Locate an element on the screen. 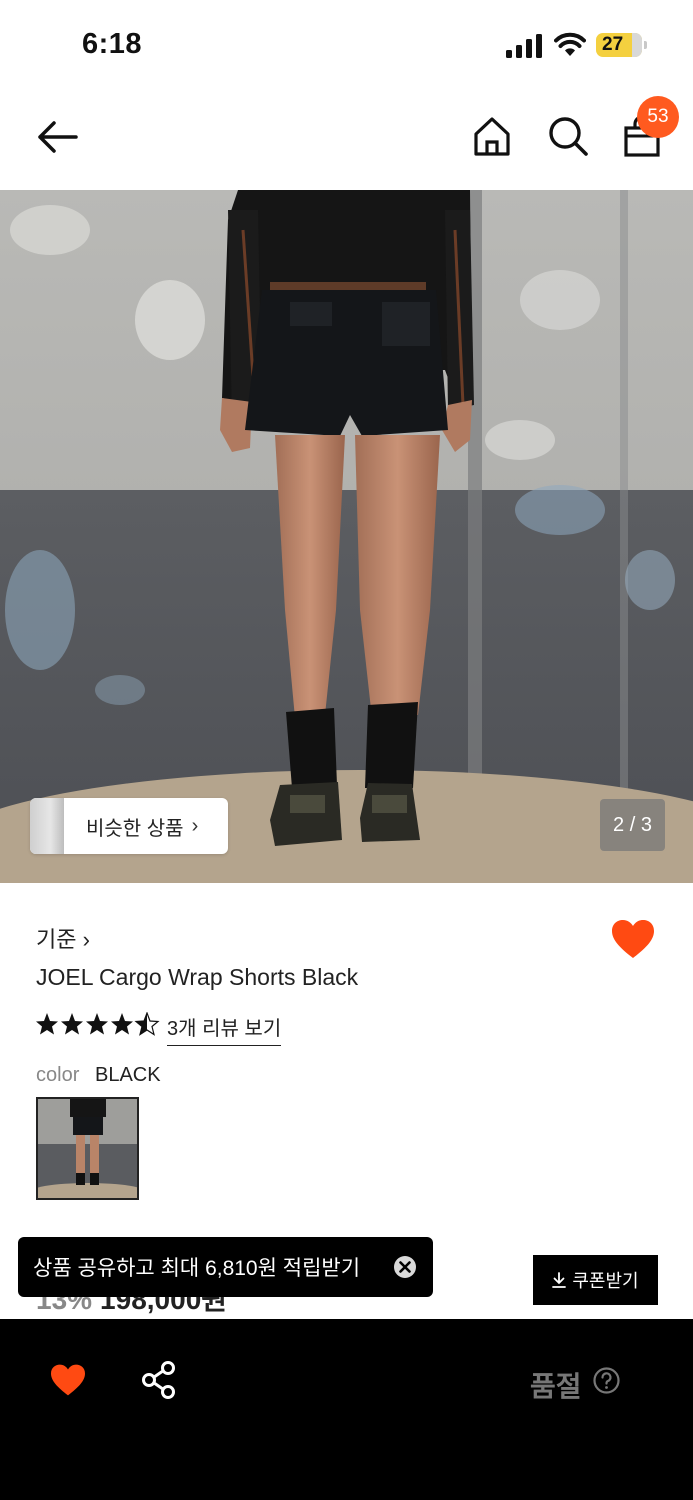 This screenshot has height=1500, width=693. top-nav is located at coordinates (346, 141).